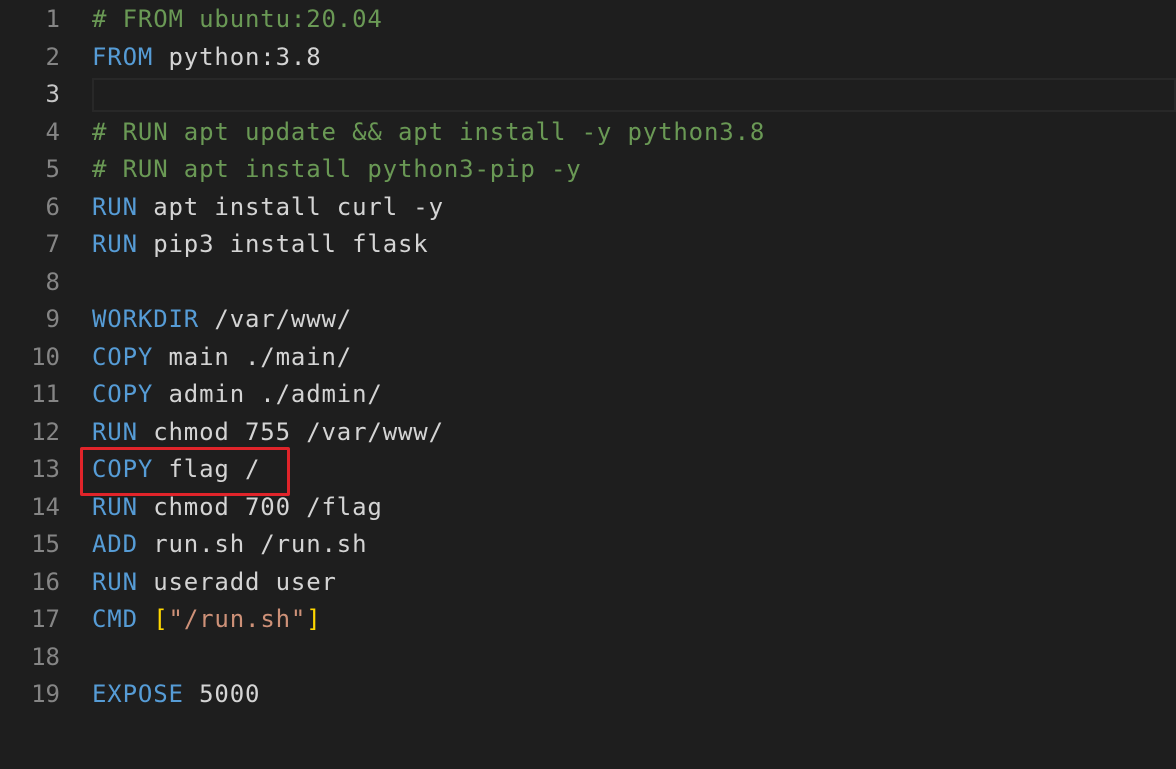  I want to click on text-token: 5000, so click(222, 694).